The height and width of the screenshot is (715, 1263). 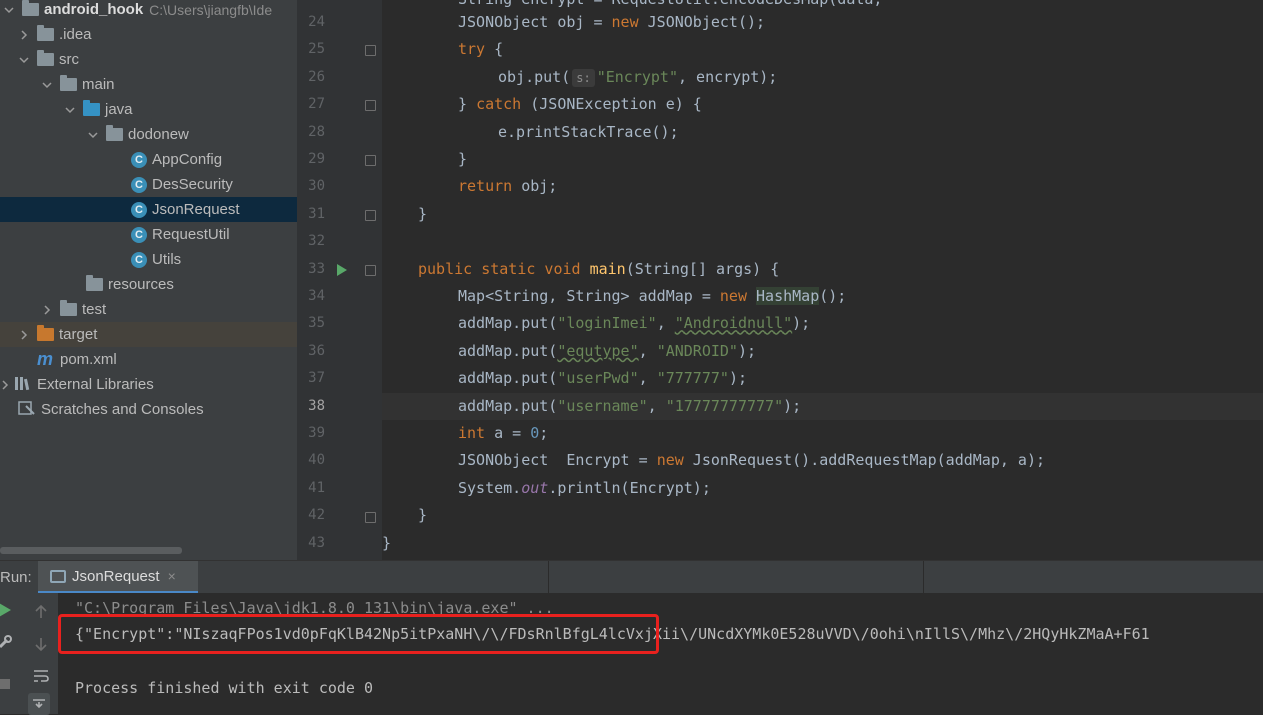 What do you see at coordinates (727, 76) in the screenshot?
I see `code-text: , encrypt);` at bounding box center [727, 76].